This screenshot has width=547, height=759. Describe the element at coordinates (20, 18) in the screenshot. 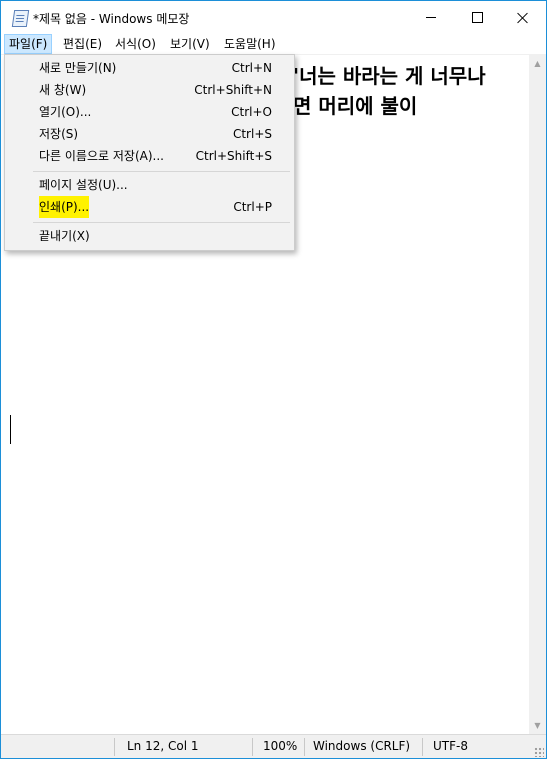

I see `notepad-app-icon` at that location.